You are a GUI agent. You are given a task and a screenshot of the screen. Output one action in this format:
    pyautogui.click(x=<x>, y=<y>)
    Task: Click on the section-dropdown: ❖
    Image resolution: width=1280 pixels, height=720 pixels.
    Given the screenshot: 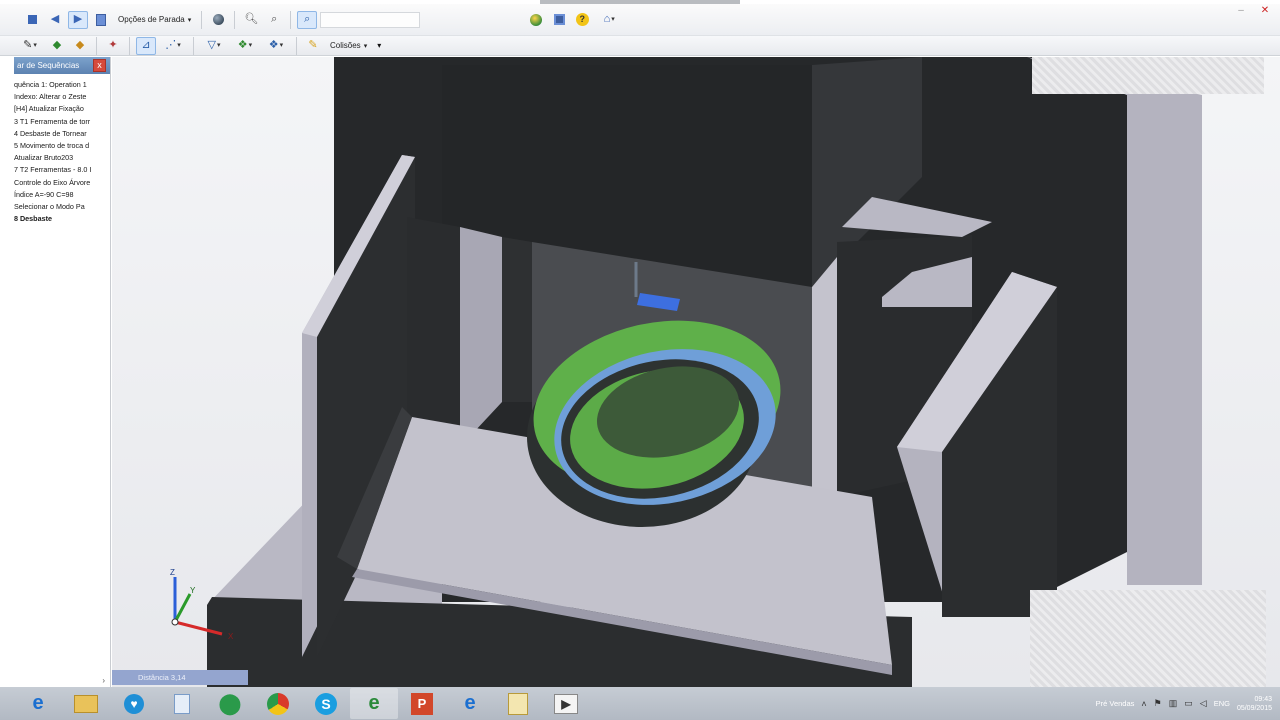 What is the action you would take?
    pyautogui.click(x=276, y=46)
    